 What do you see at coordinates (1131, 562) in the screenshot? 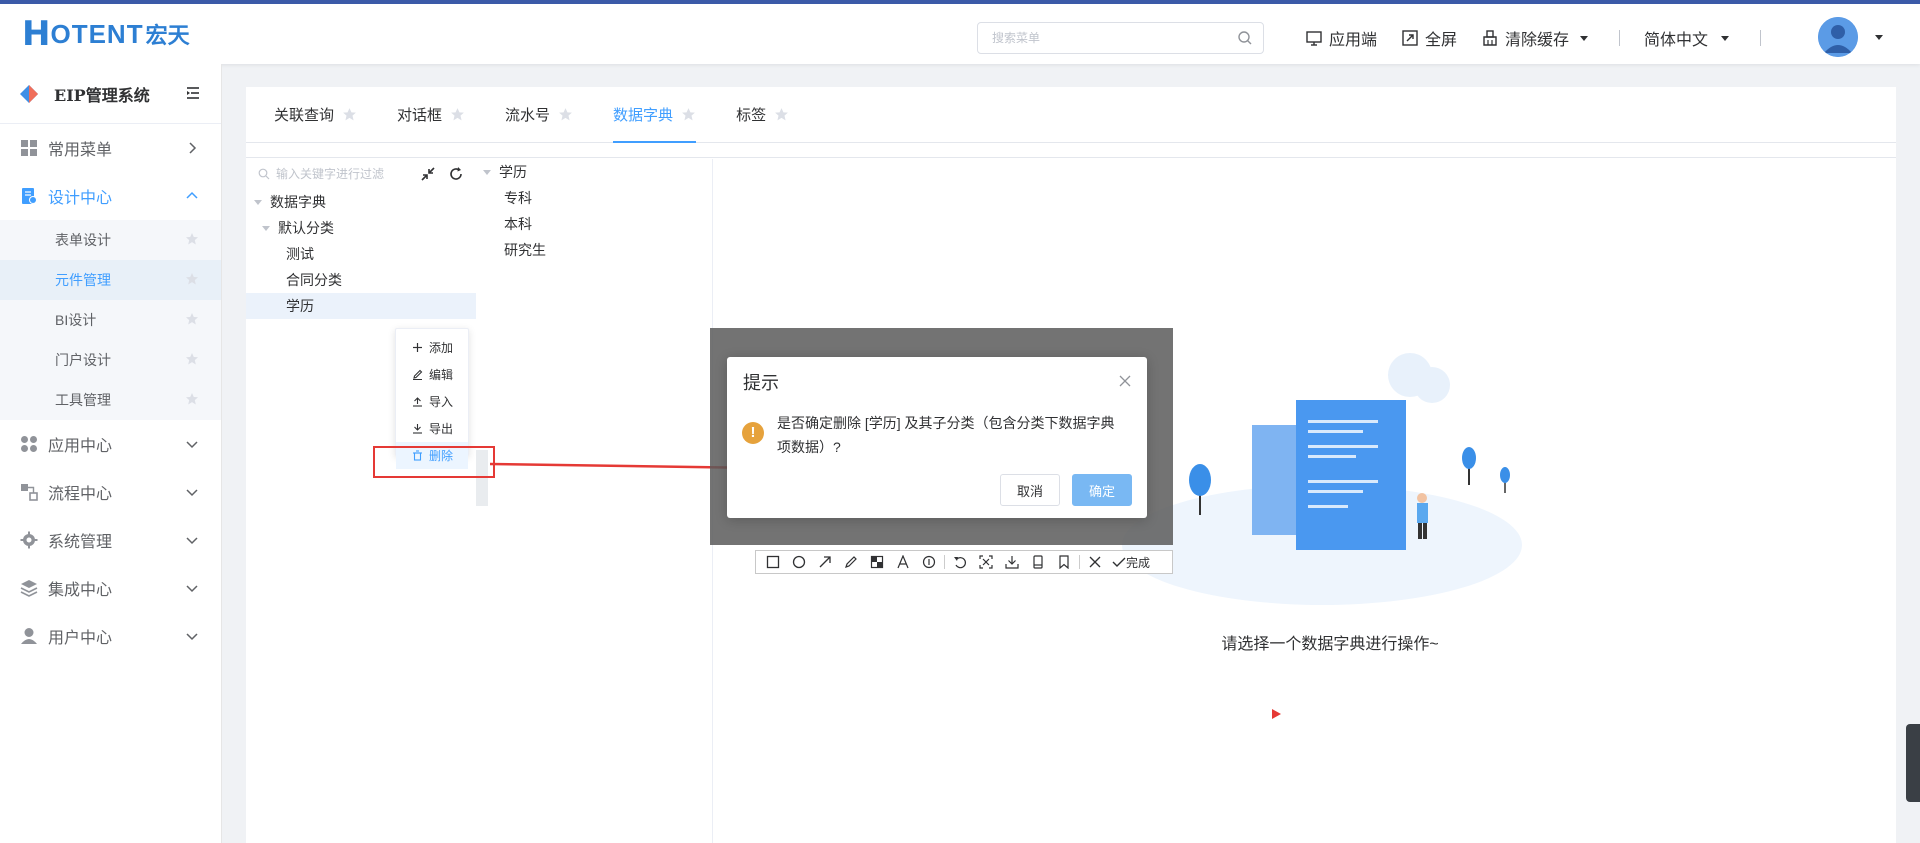
I see `done-button: 完成` at bounding box center [1131, 562].